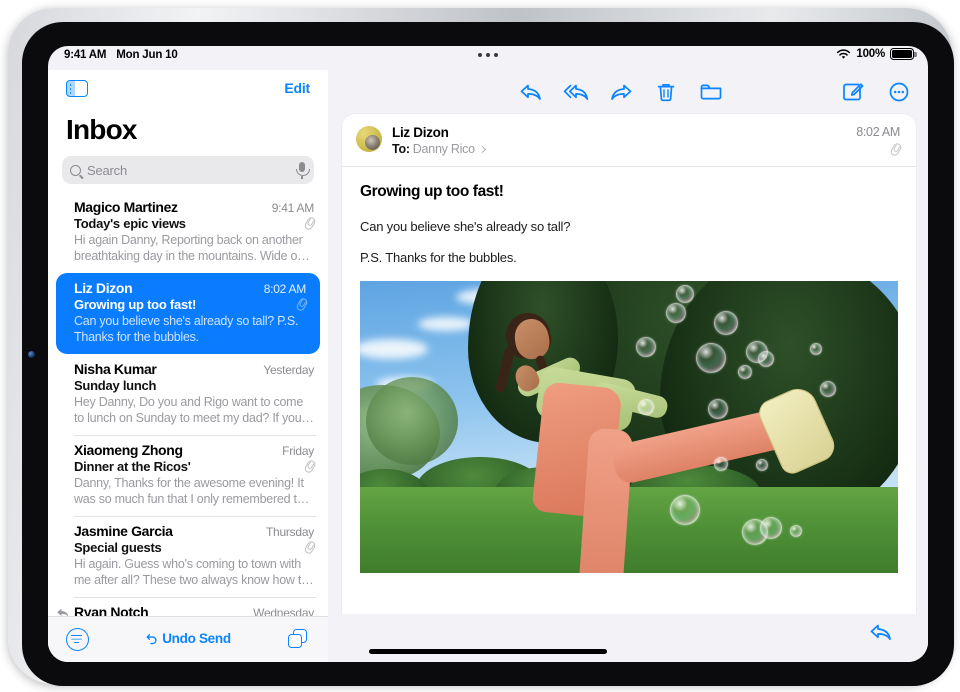 This screenshot has height=692, width=960. Describe the element at coordinates (293, 208) in the screenshot. I see `list-item-time: 9:41 AM` at that location.